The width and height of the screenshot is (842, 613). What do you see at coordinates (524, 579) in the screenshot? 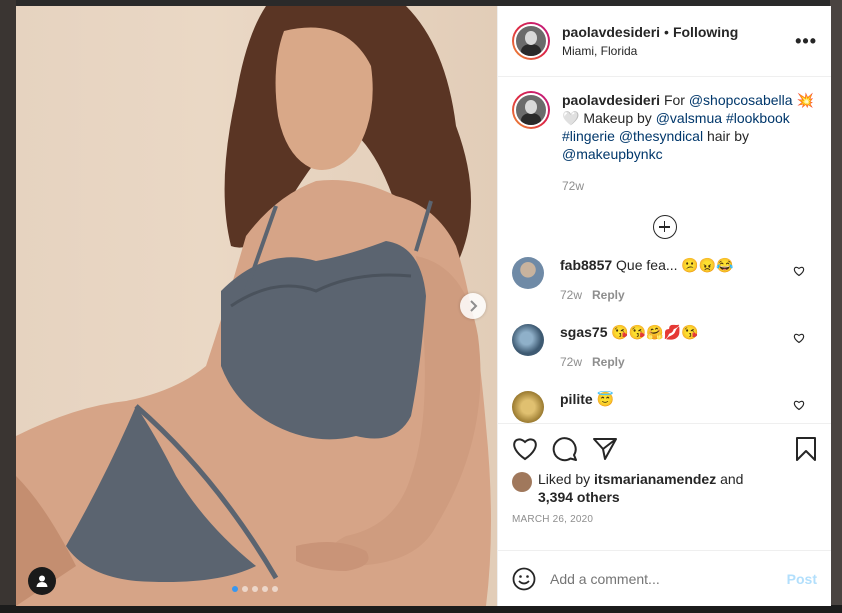
I see `emoji-icon` at bounding box center [524, 579].